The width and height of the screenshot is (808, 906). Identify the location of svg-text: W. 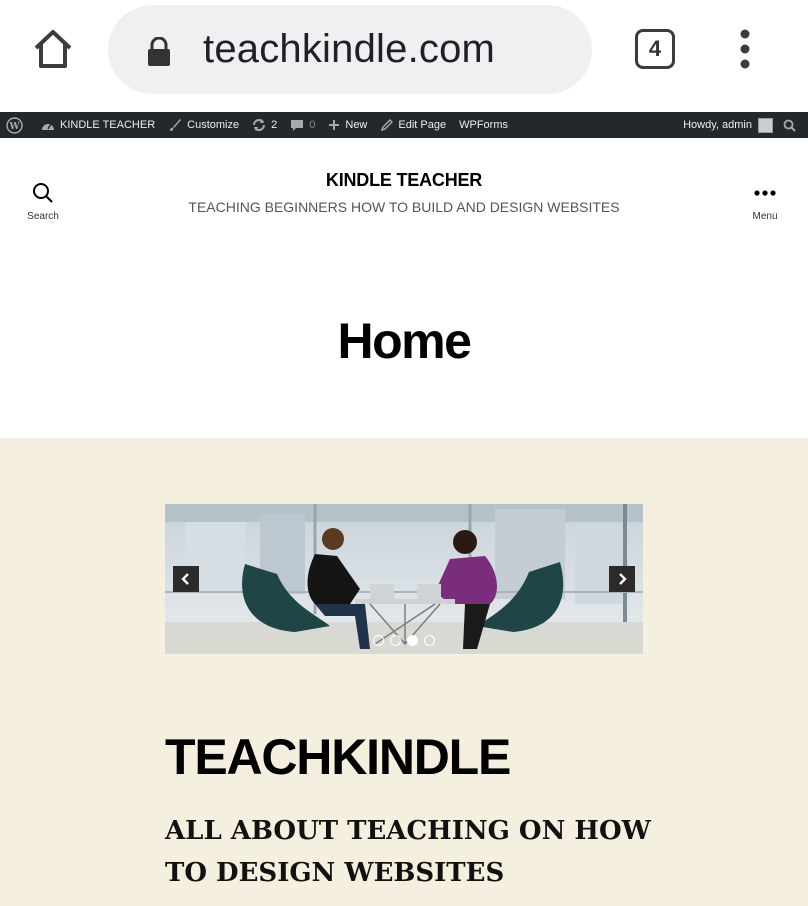
(14, 127).